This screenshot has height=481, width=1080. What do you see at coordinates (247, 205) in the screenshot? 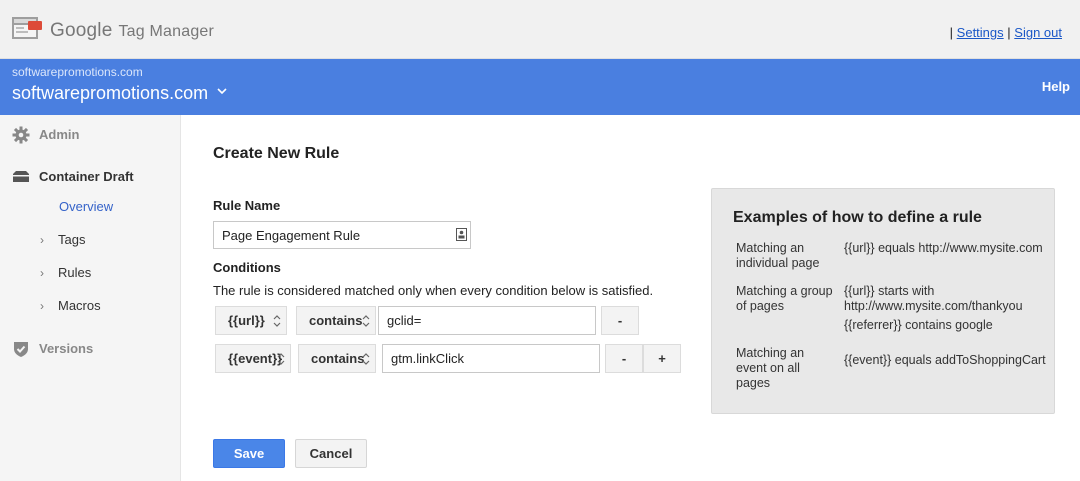
I see `rule-name-label: Rule Name` at bounding box center [247, 205].